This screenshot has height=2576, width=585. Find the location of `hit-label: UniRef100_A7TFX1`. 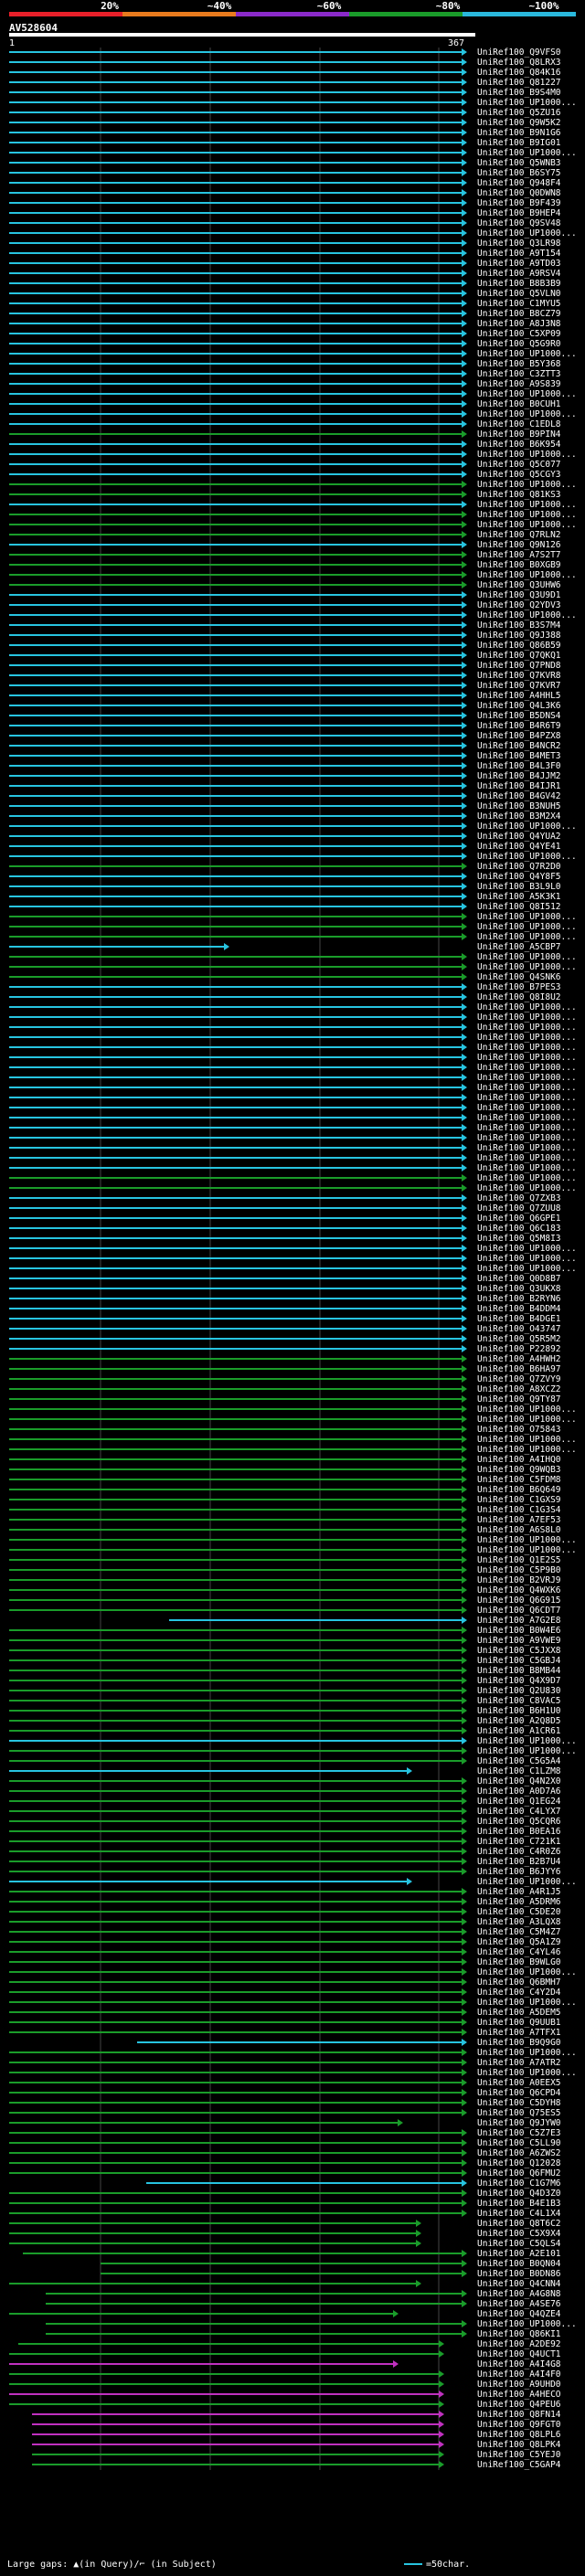

hit-label: UniRef100_A7TFX1 is located at coordinates (530, 2033).